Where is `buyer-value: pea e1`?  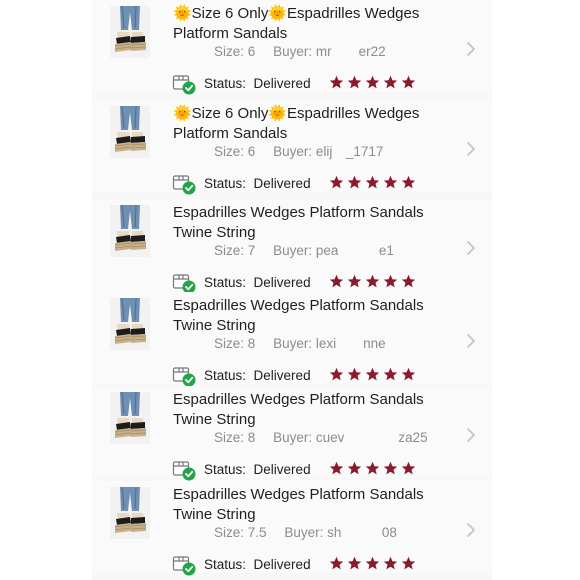
buyer-value: pea e1 is located at coordinates (354, 250).